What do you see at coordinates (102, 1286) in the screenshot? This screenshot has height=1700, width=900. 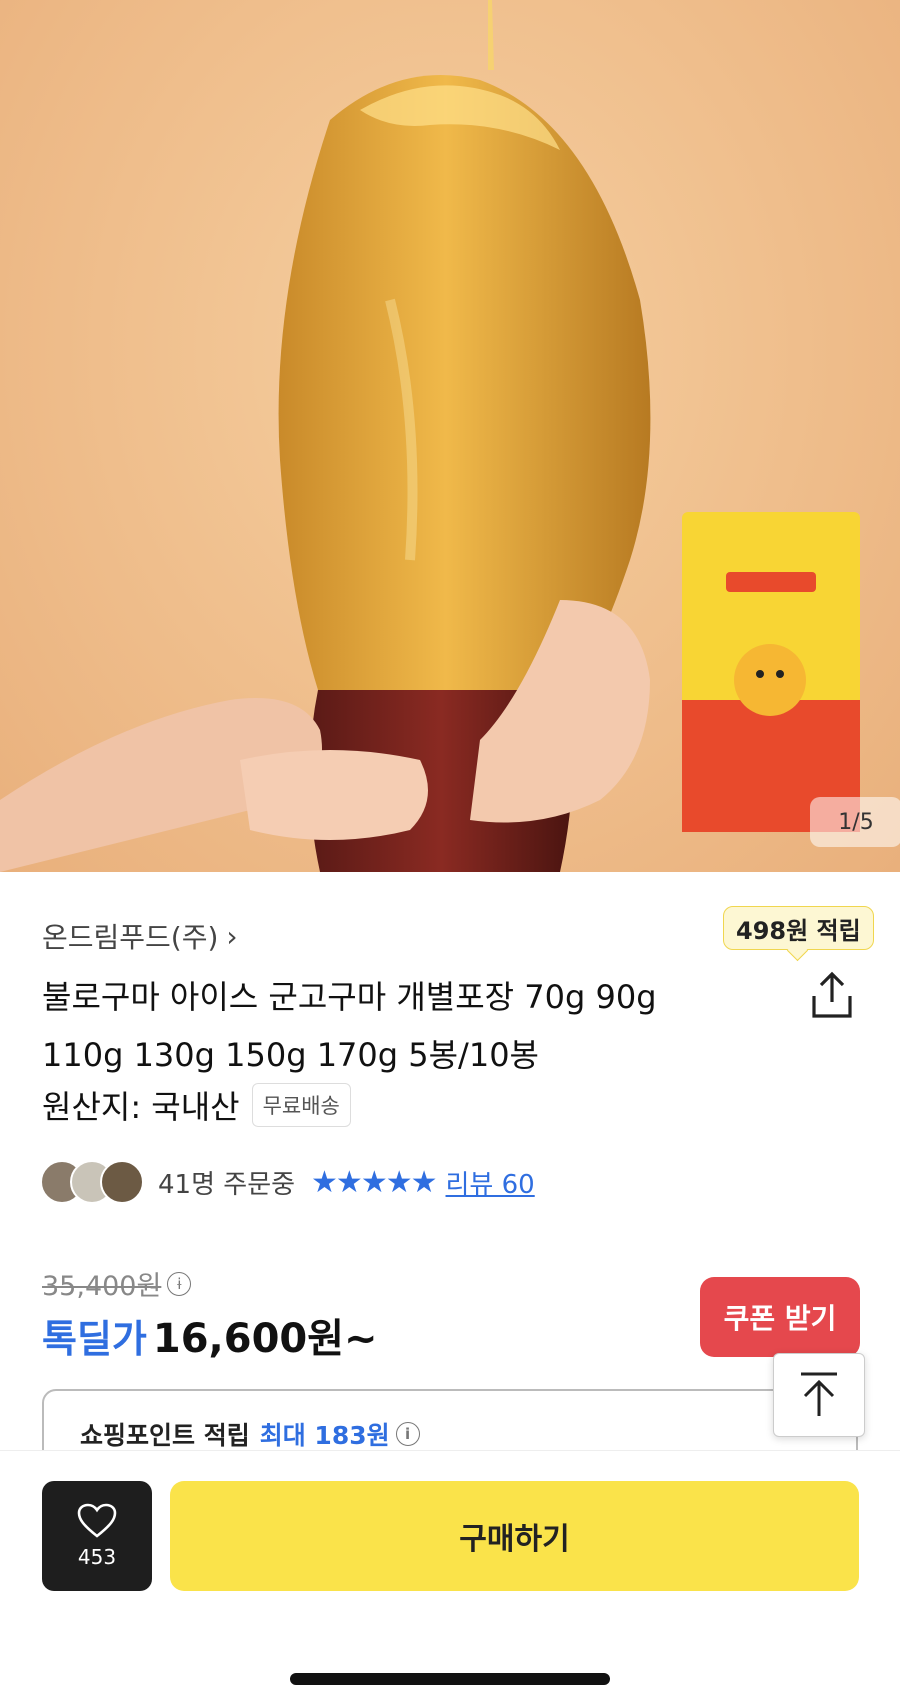 I see `original-price-value: 35,400원` at bounding box center [102, 1286].